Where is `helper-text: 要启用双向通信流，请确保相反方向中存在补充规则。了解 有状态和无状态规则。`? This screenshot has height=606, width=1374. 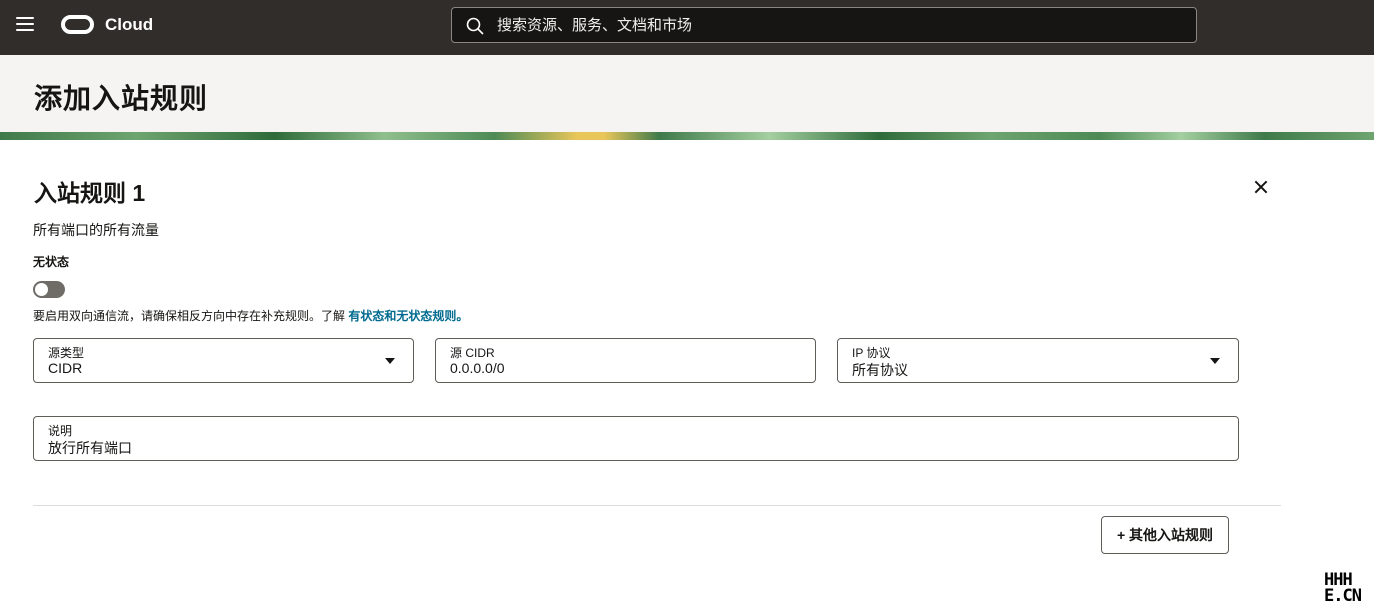 helper-text: 要启用双向通信流，请确保相反方向中存在补充规则。了解 有状态和无状态规则。 is located at coordinates (250, 315).